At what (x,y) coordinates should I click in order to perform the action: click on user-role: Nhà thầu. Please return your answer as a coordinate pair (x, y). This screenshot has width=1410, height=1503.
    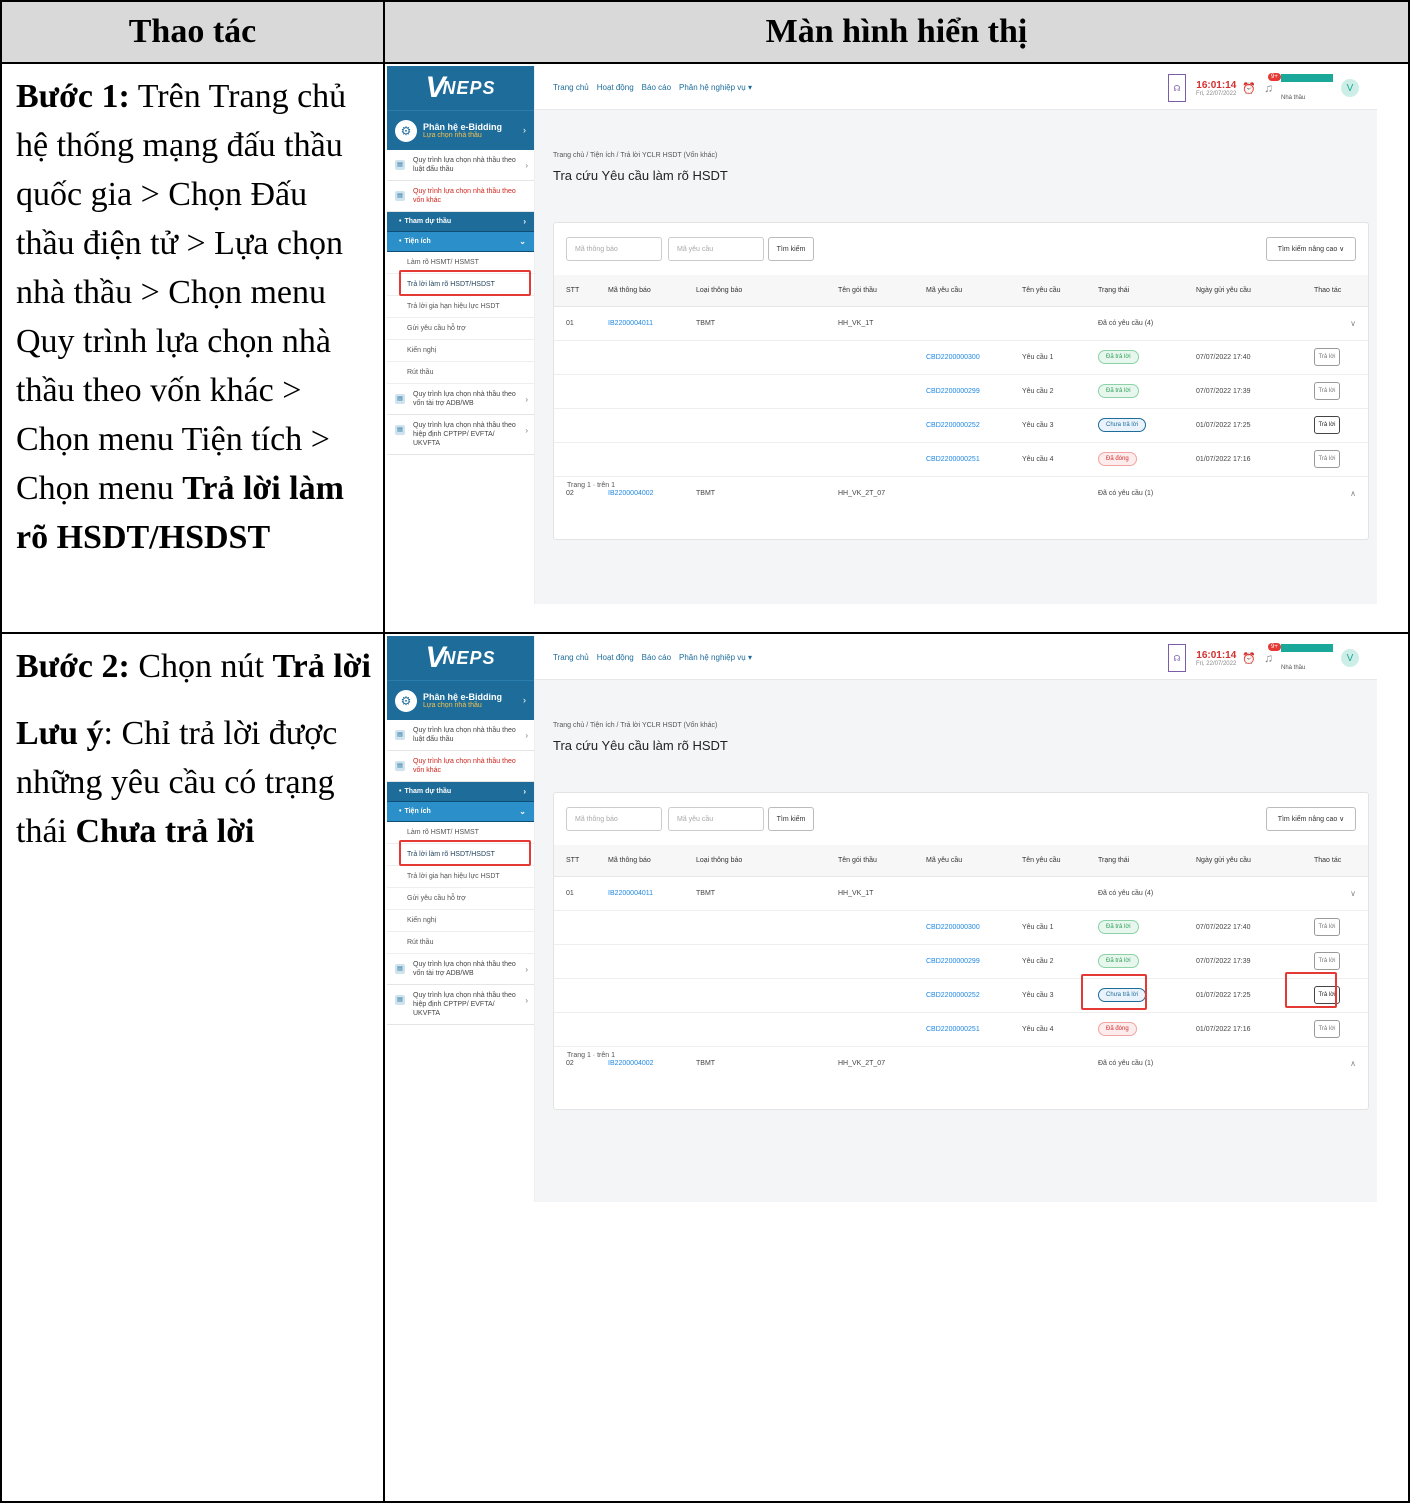
    Looking at the image, I should click on (1293, 97).